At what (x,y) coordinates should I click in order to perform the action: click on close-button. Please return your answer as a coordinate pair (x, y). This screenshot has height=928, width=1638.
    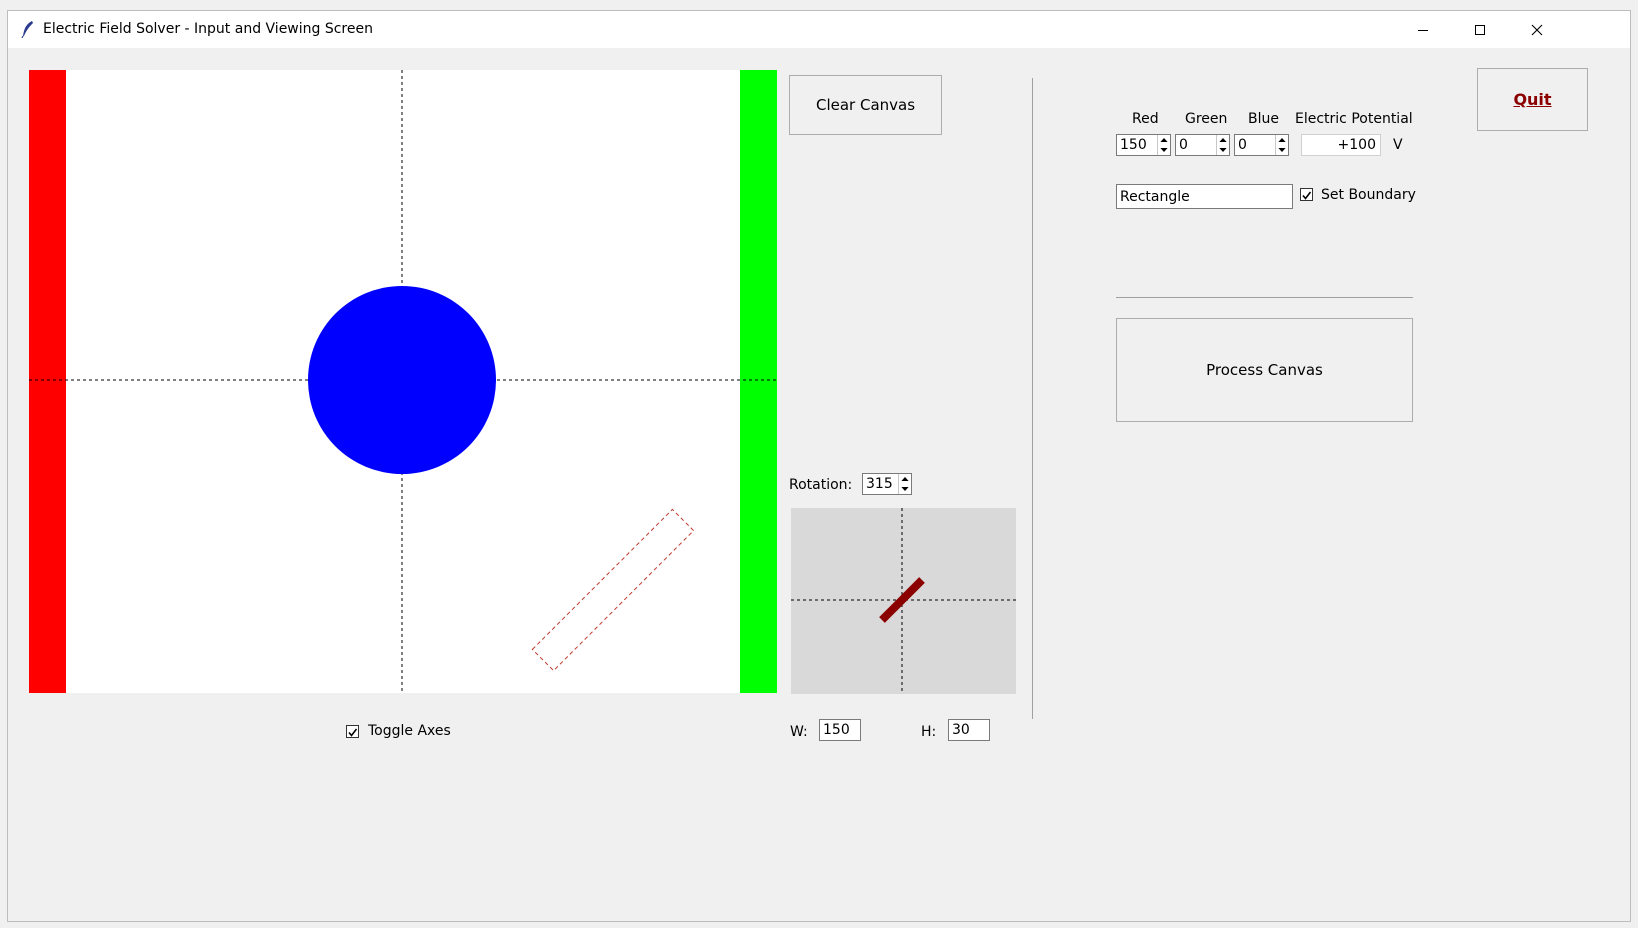
    Looking at the image, I should click on (1536, 29).